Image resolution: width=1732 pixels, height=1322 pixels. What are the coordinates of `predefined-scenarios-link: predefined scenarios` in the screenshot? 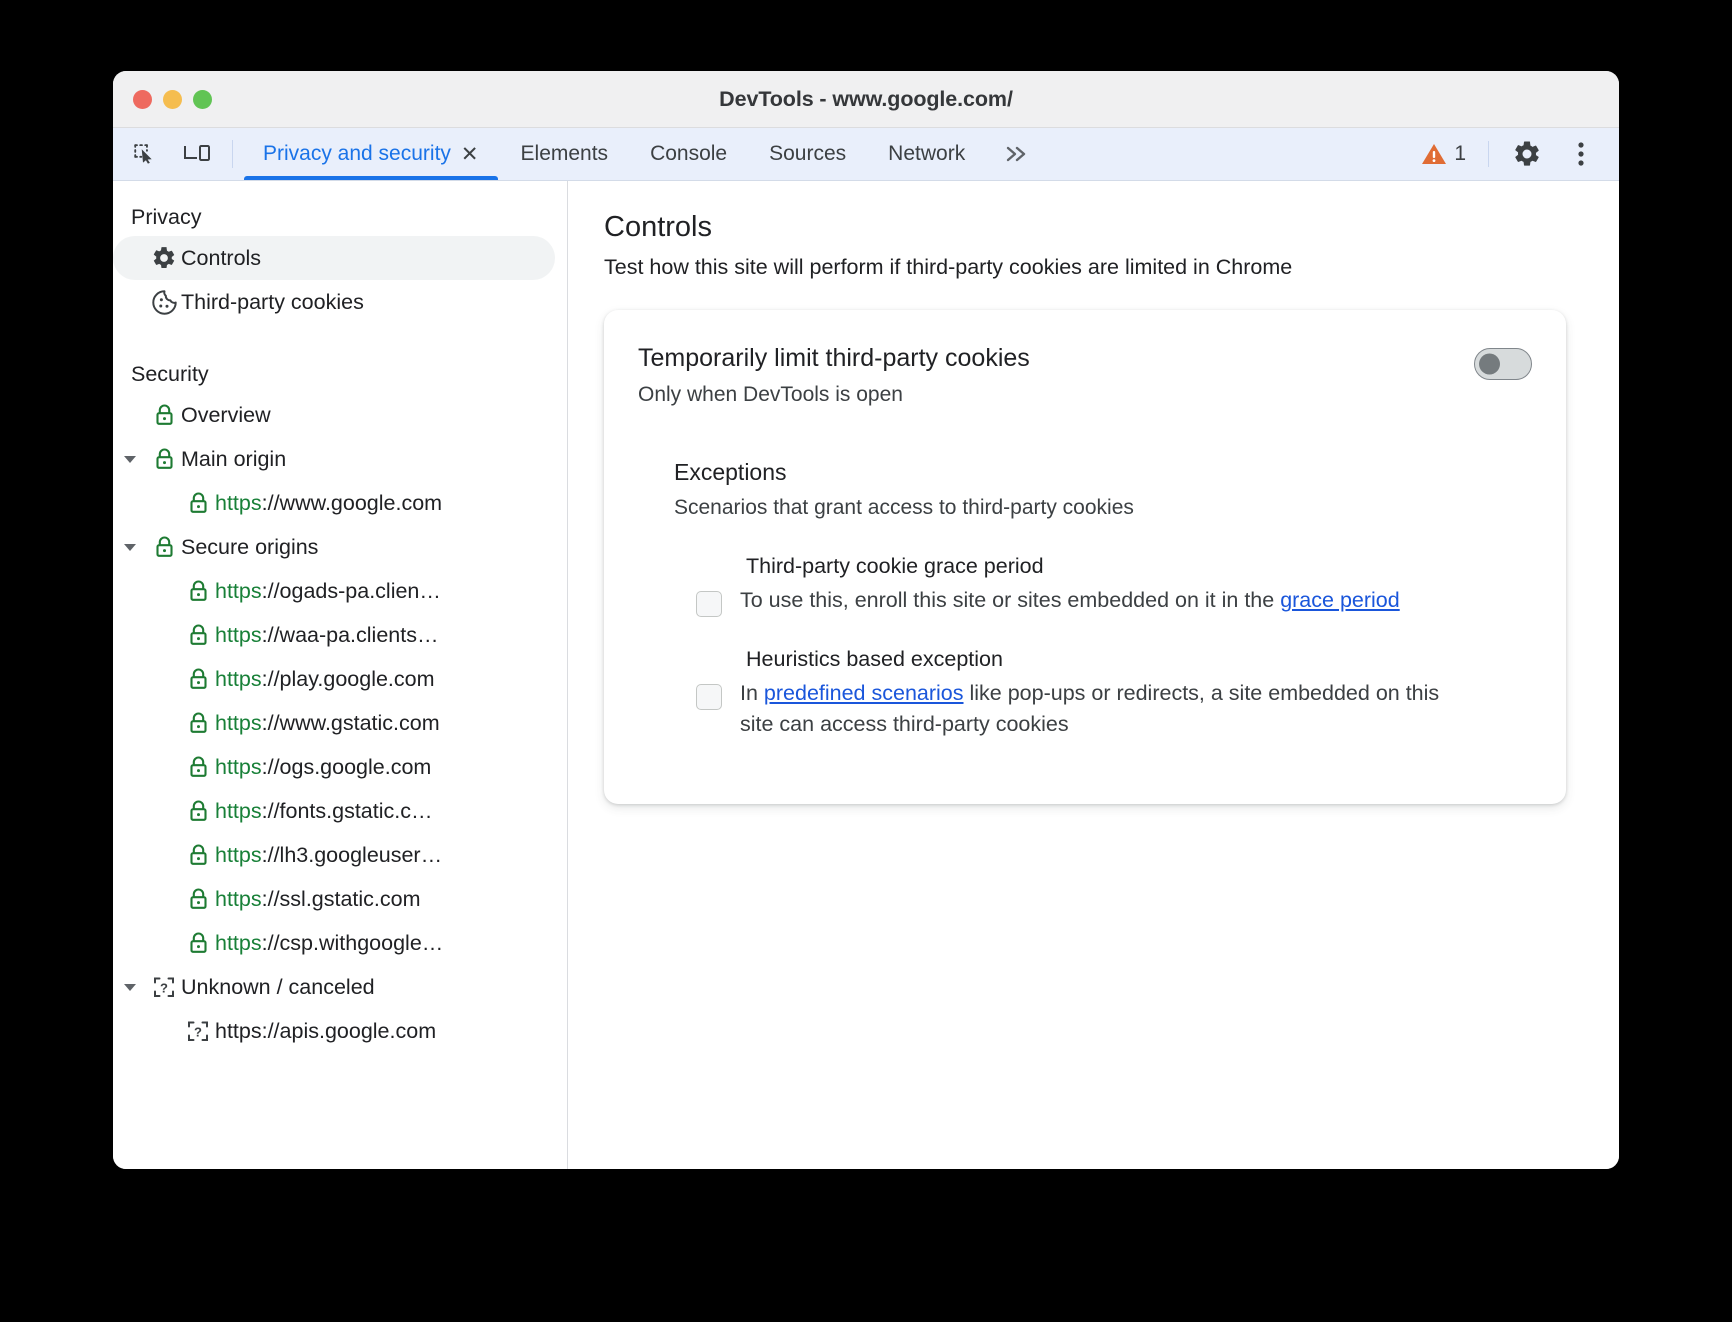 It's located at (864, 693).